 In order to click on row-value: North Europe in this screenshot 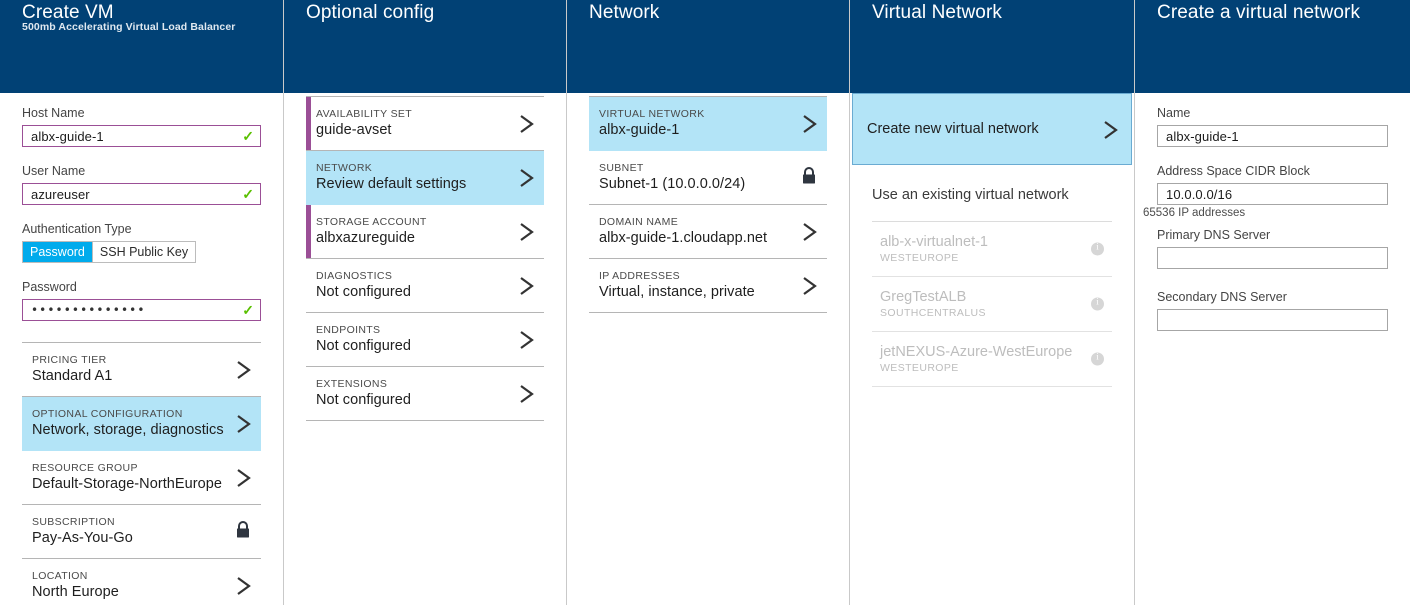, I will do `click(75, 592)`.